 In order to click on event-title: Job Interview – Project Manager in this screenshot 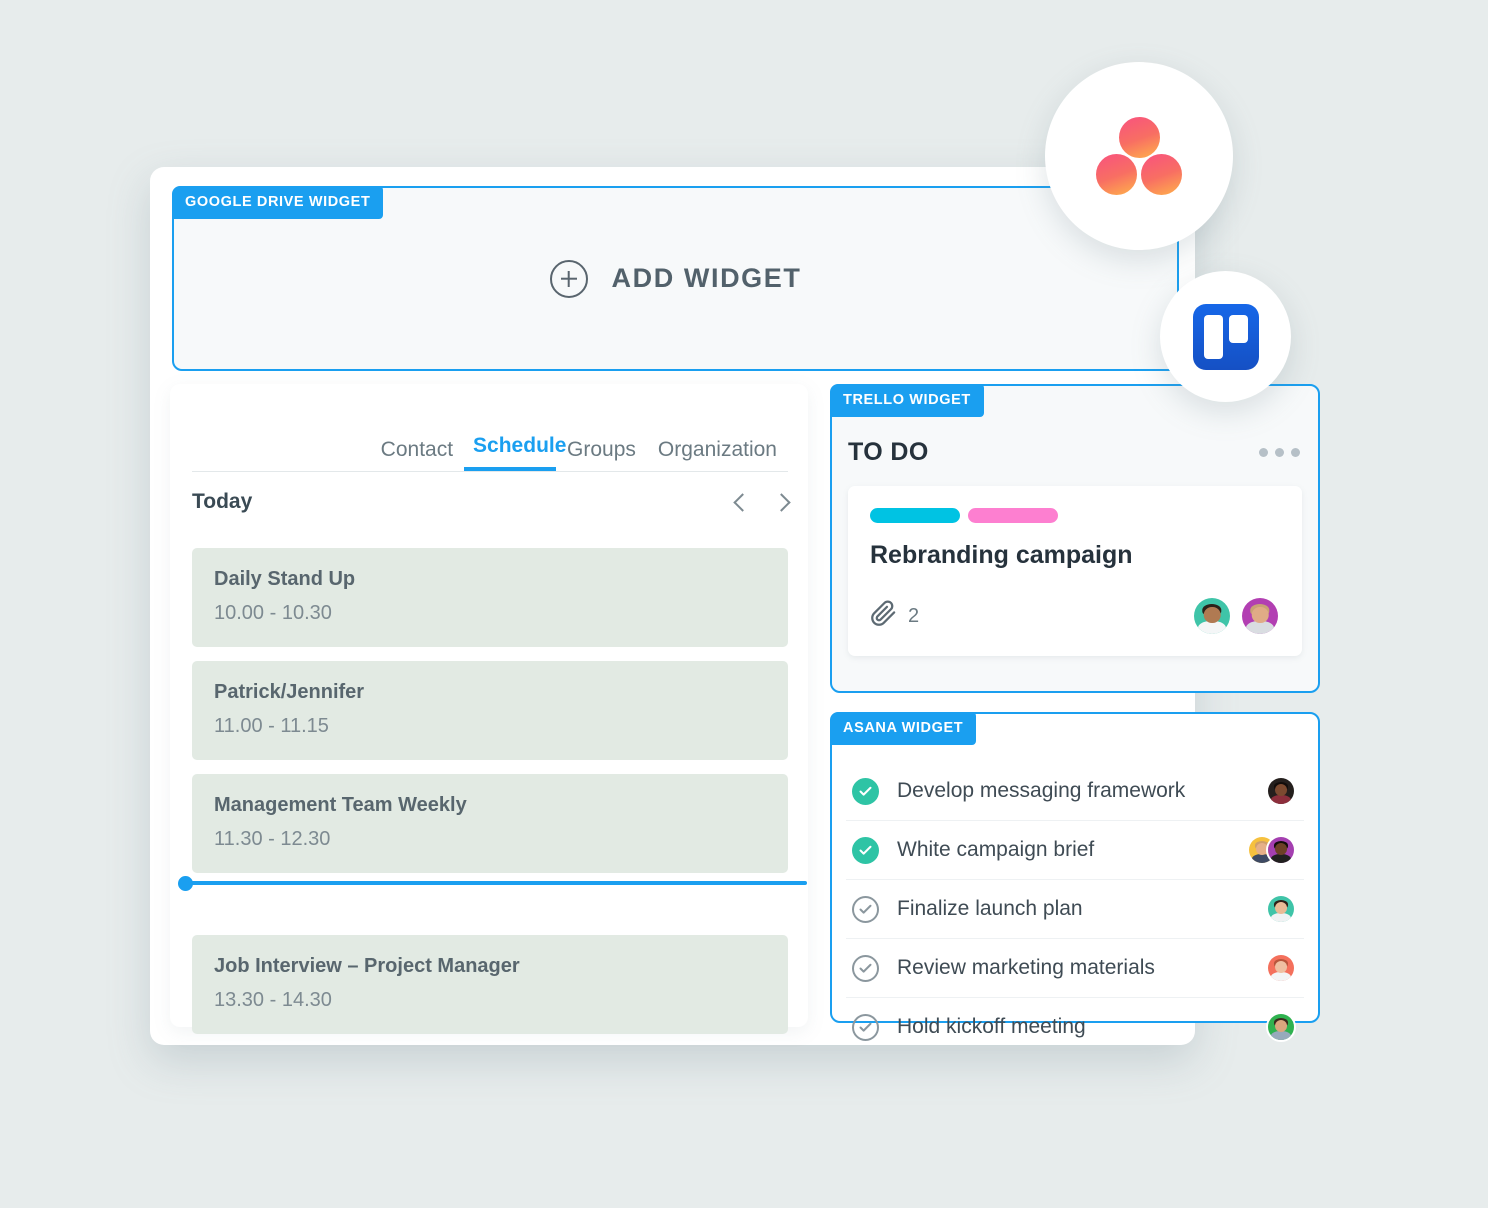, I will do `click(367, 966)`.